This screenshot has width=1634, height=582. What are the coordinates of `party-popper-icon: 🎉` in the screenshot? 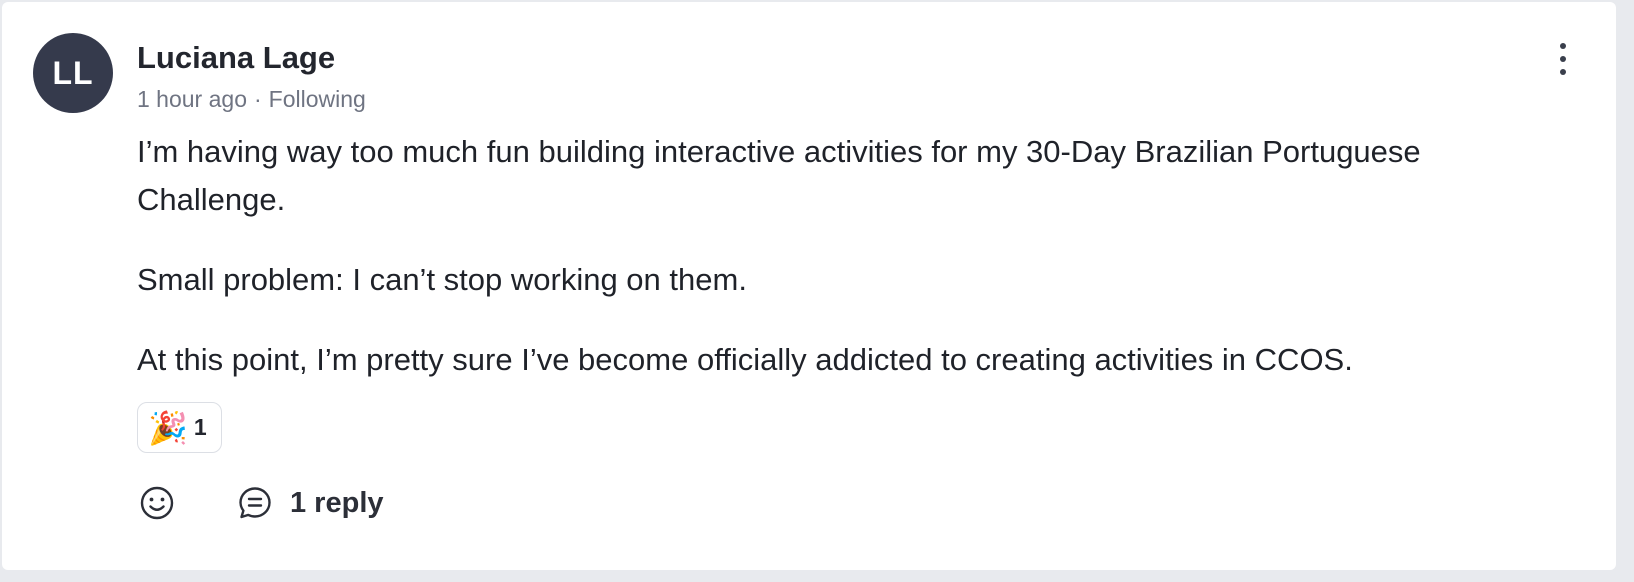 It's located at (168, 427).